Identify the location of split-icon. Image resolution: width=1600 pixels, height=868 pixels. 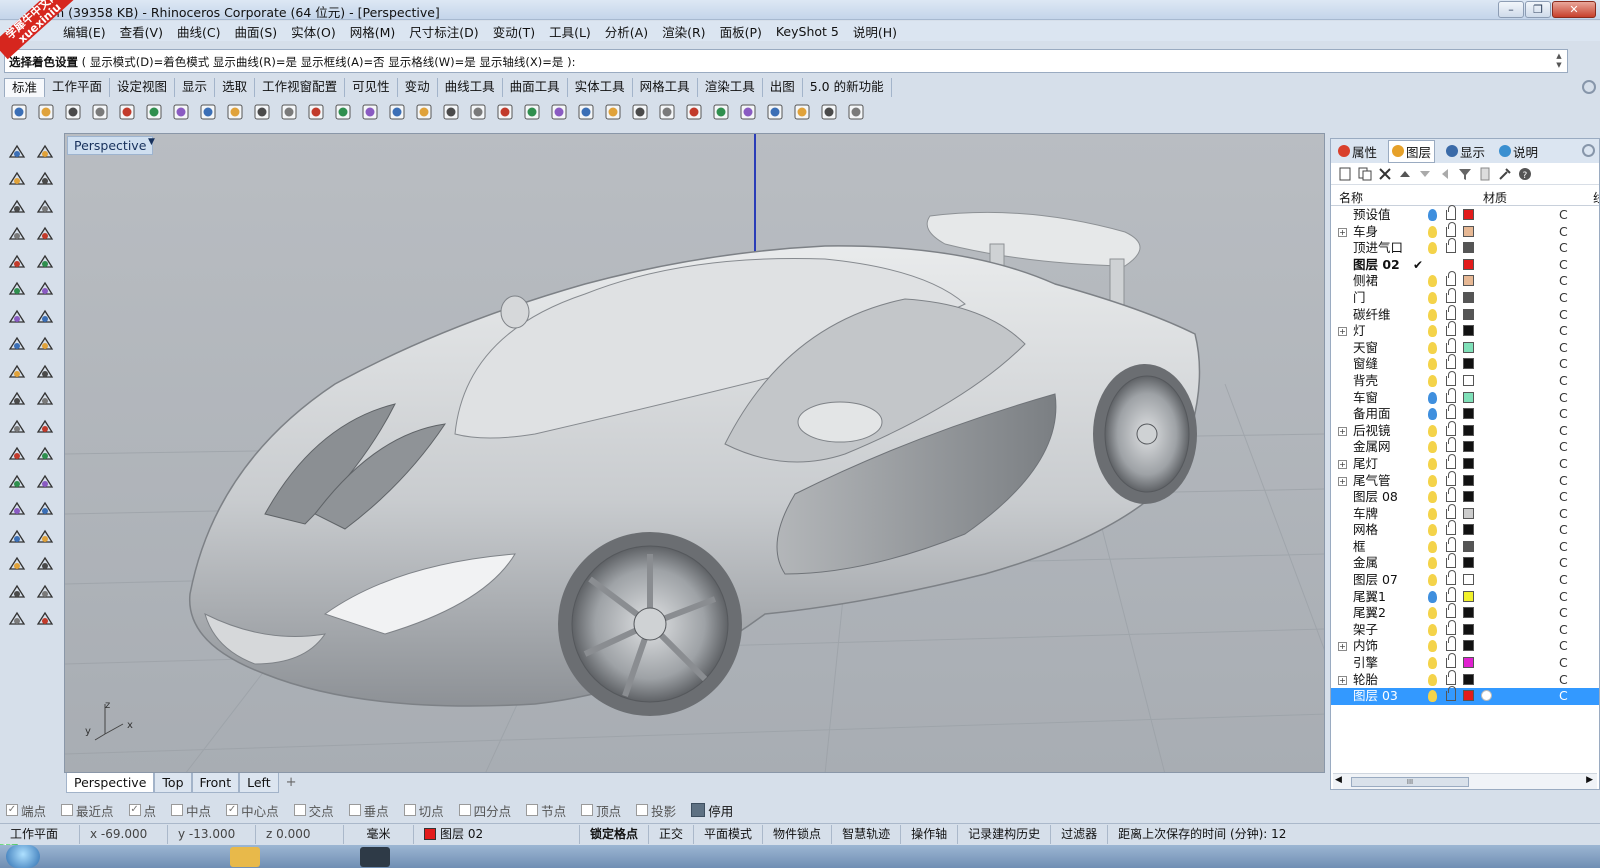
(17, 399).